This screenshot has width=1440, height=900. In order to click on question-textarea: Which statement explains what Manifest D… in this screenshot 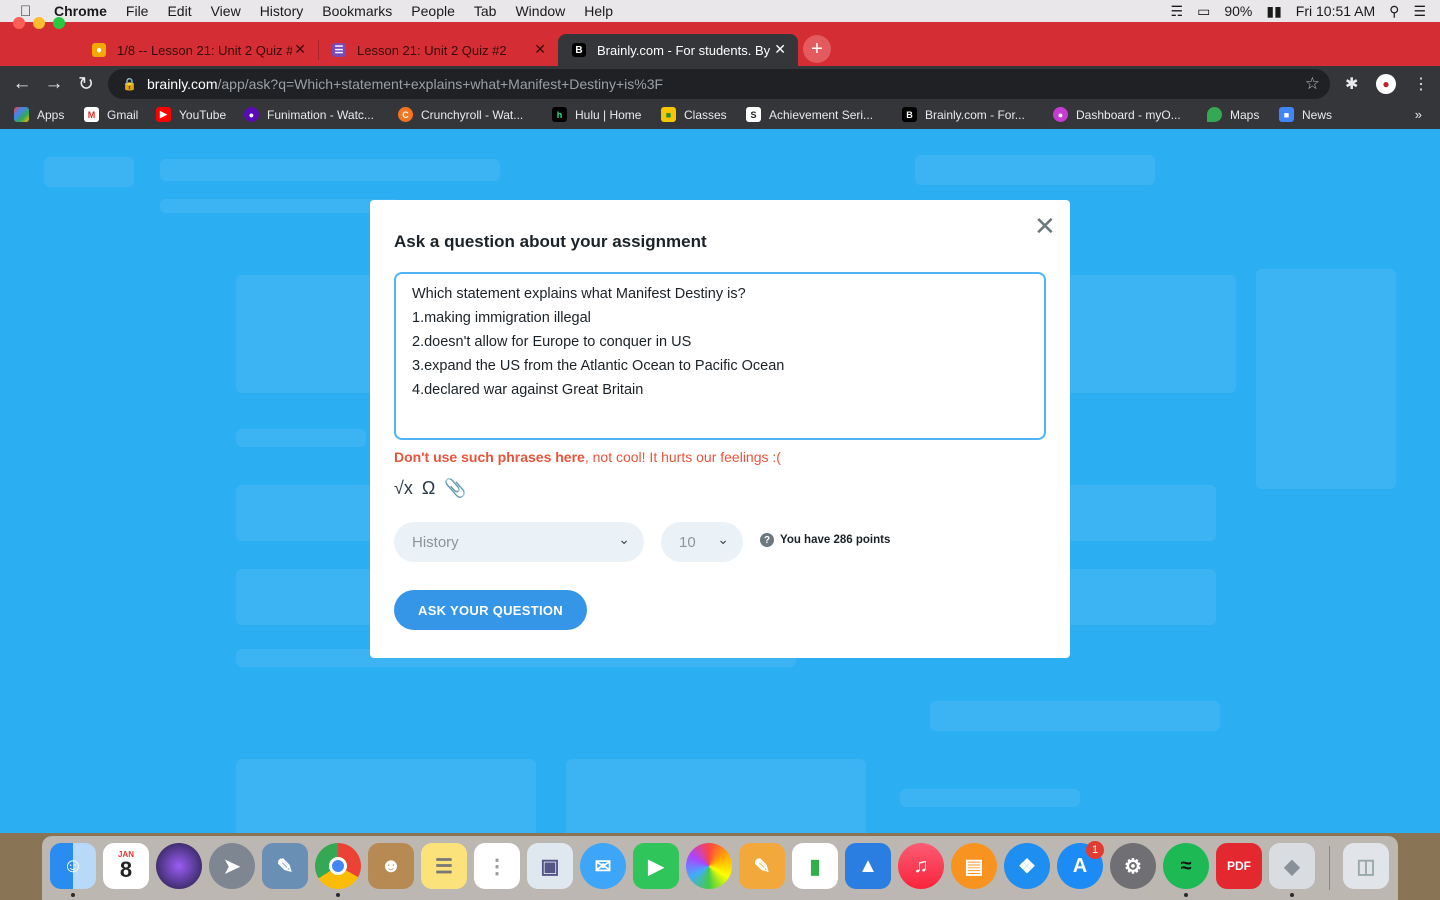, I will do `click(720, 356)`.